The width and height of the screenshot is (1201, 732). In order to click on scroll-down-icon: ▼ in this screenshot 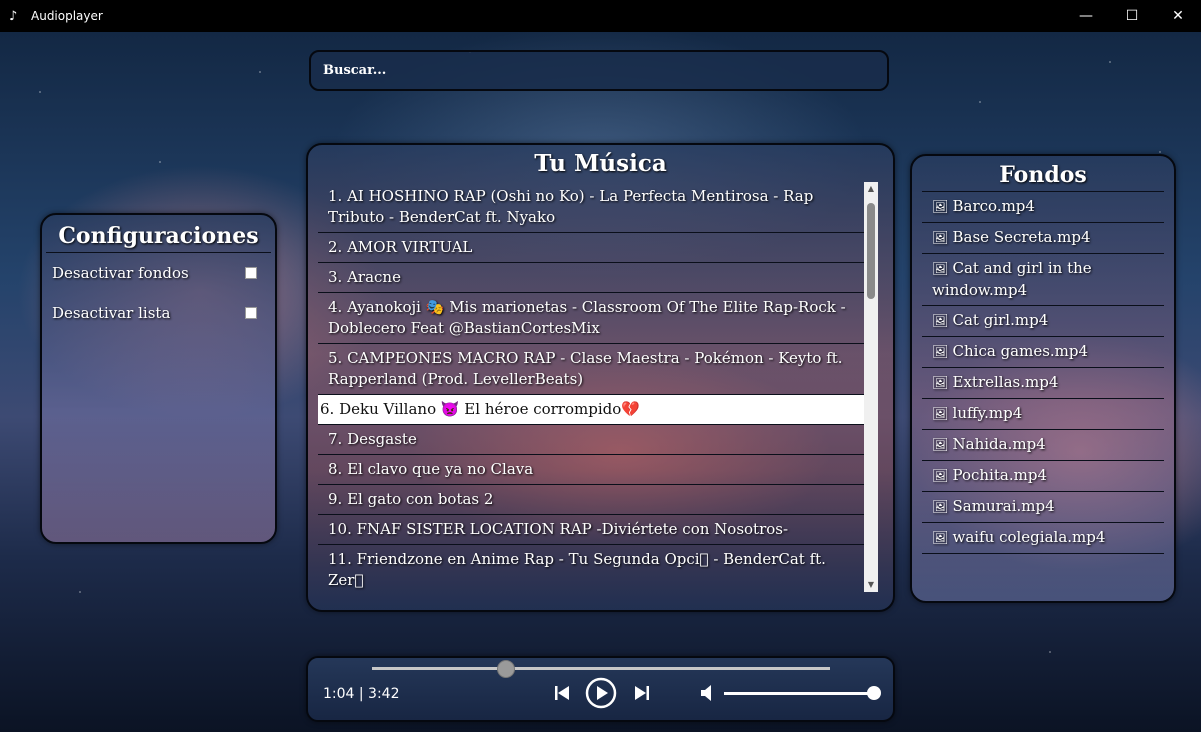, I will do `click(871, 585)`.